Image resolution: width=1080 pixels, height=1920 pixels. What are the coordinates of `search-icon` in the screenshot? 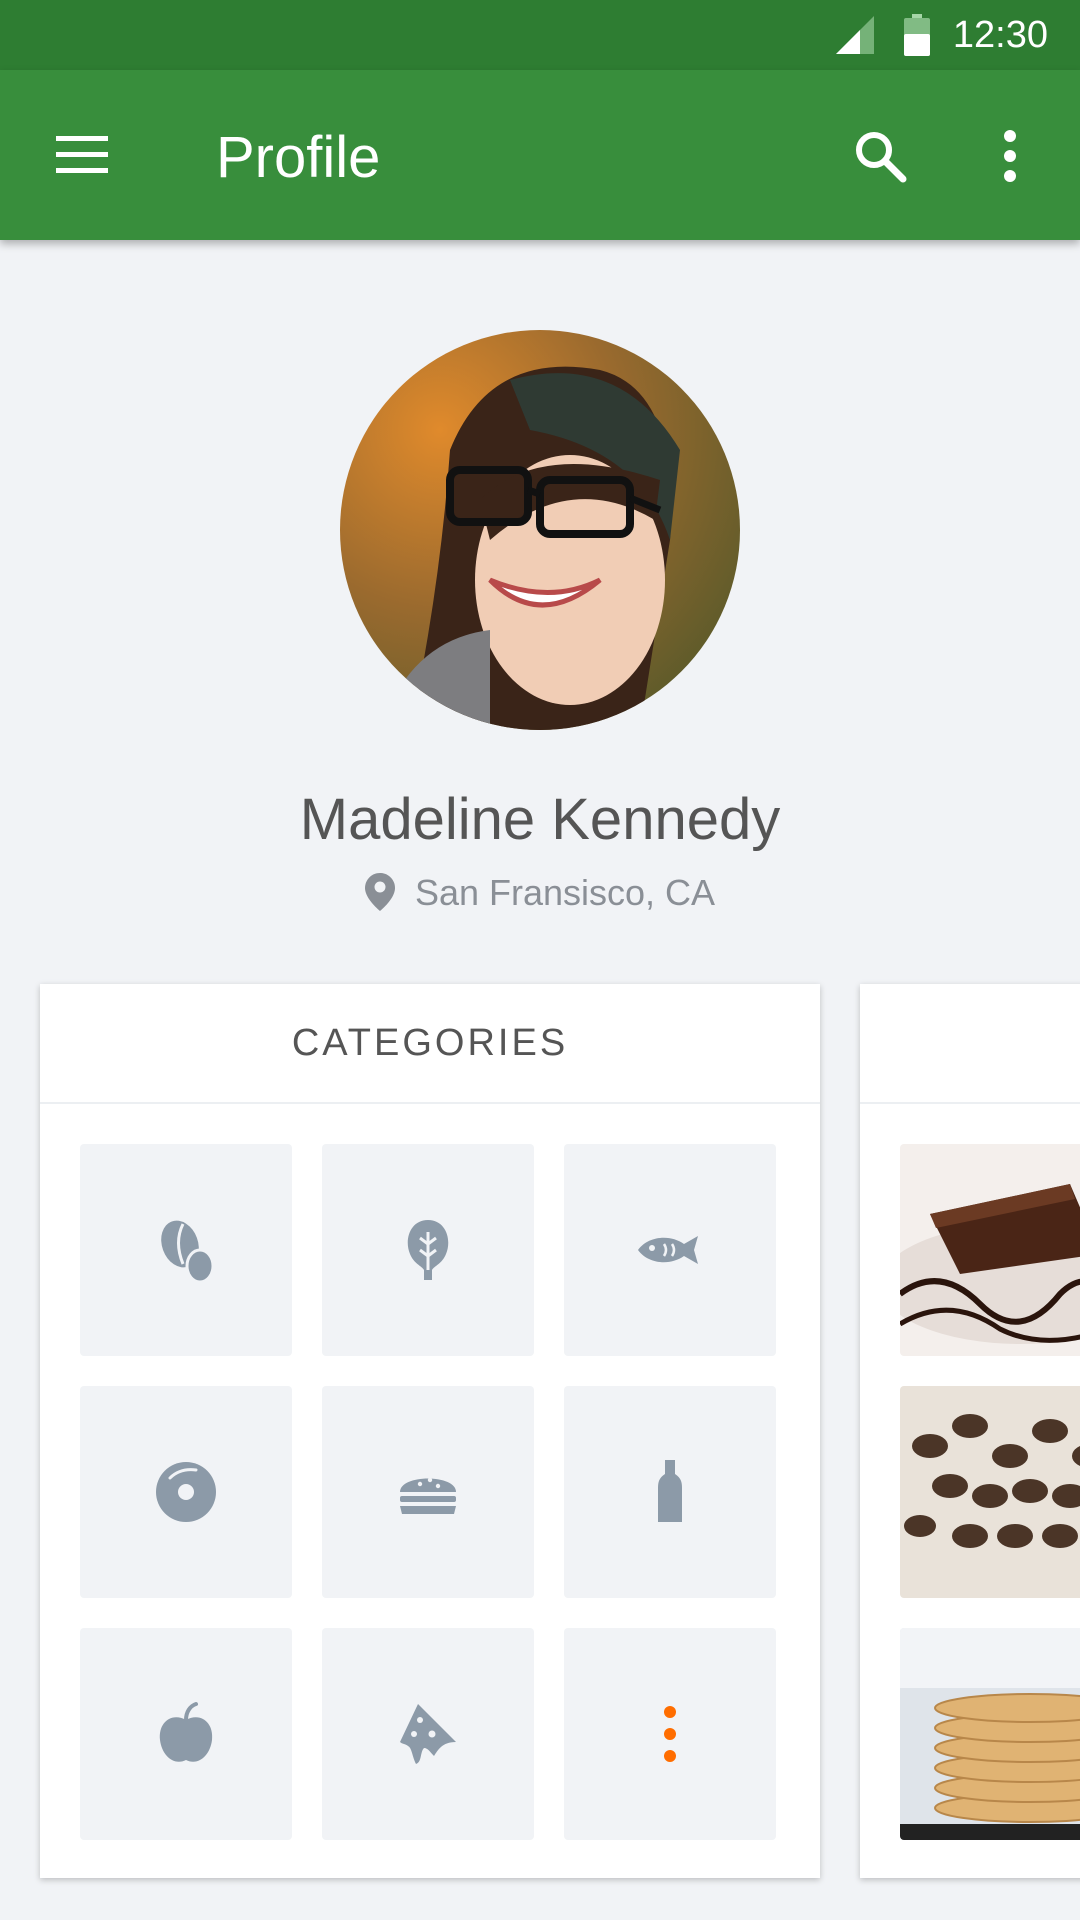 It's located at (880, 156).